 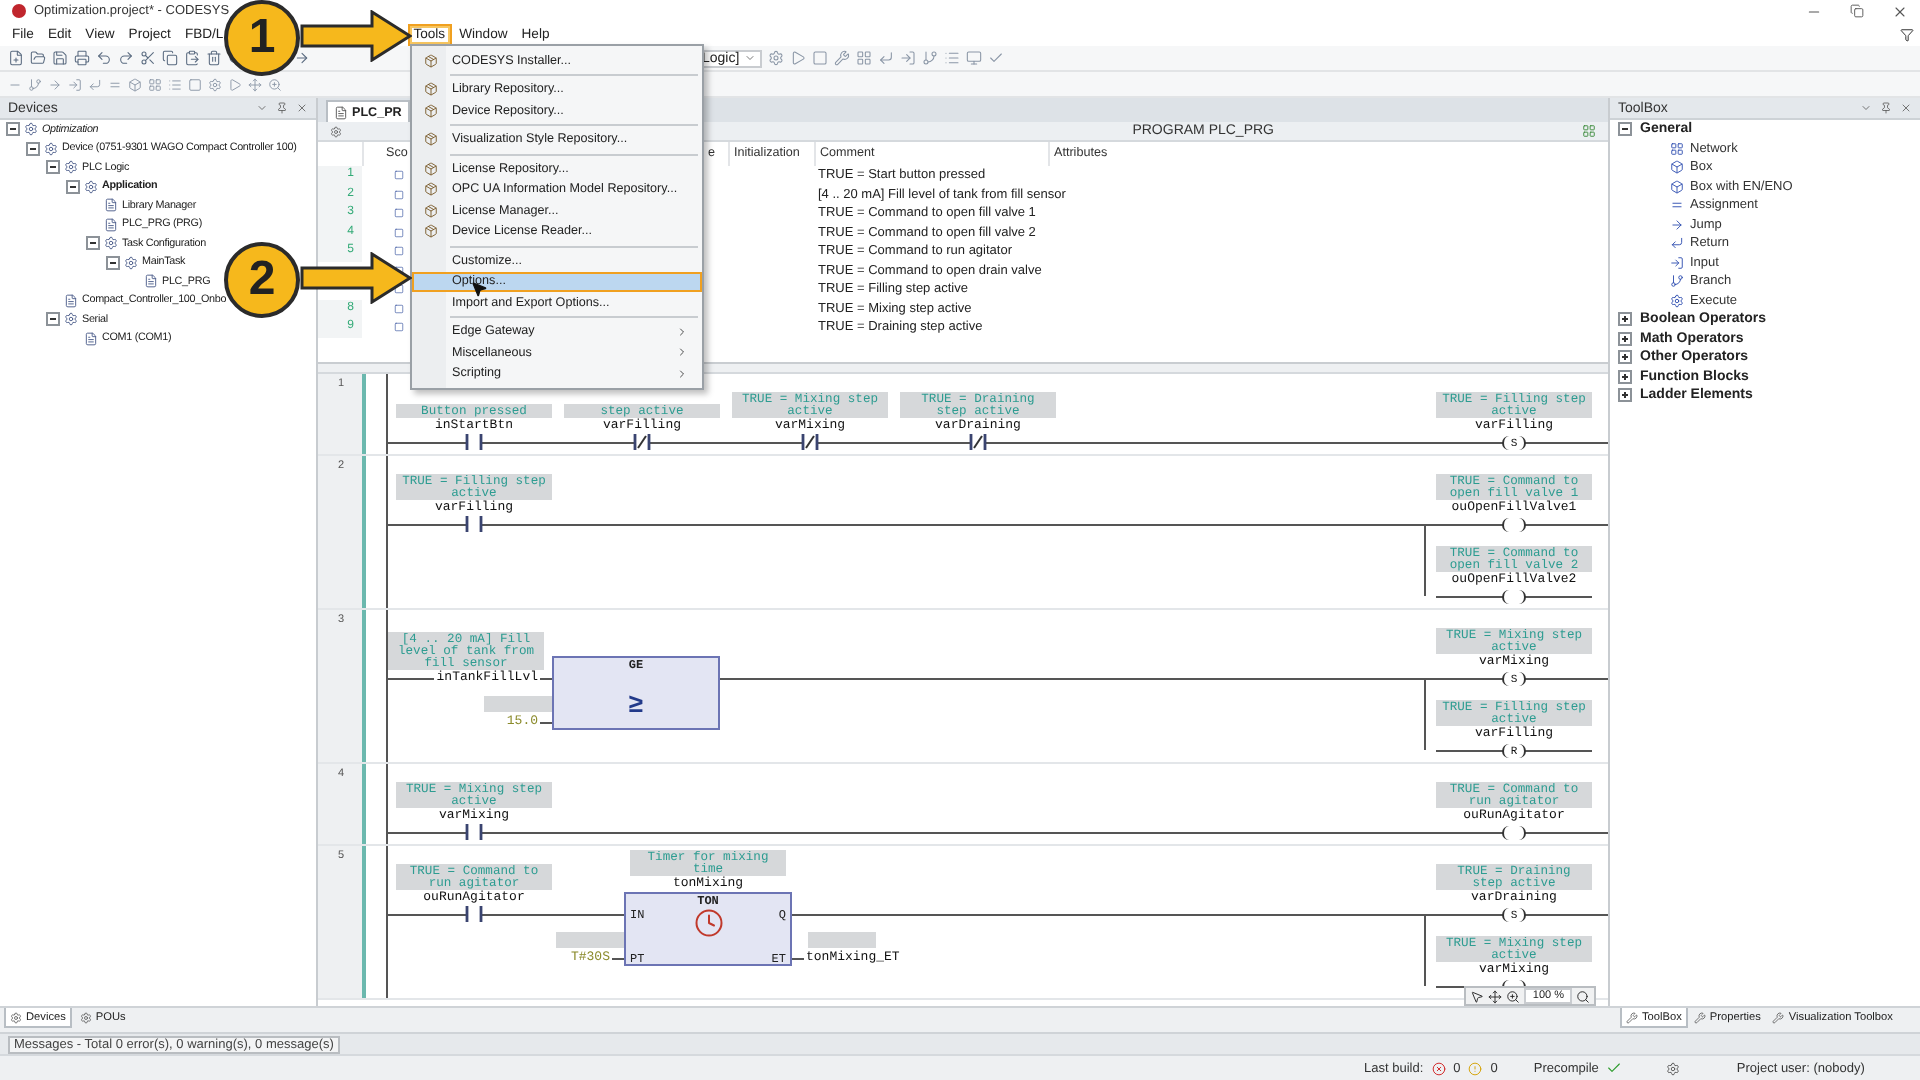 I want to click on move-icon, so click(x=1495, y=996).